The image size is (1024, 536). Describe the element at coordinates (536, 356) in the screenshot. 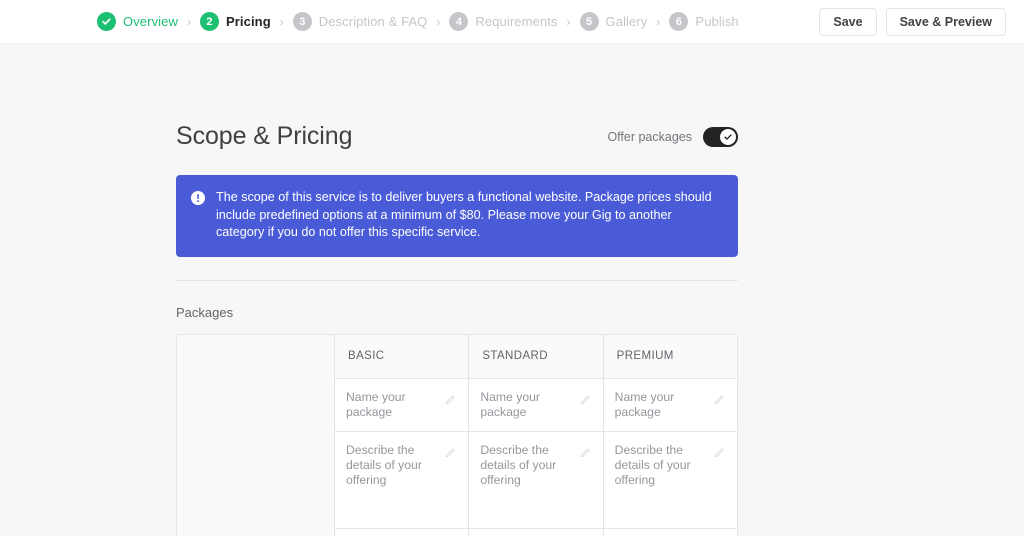

I see `package-header-standard: STANDARD` at that location.